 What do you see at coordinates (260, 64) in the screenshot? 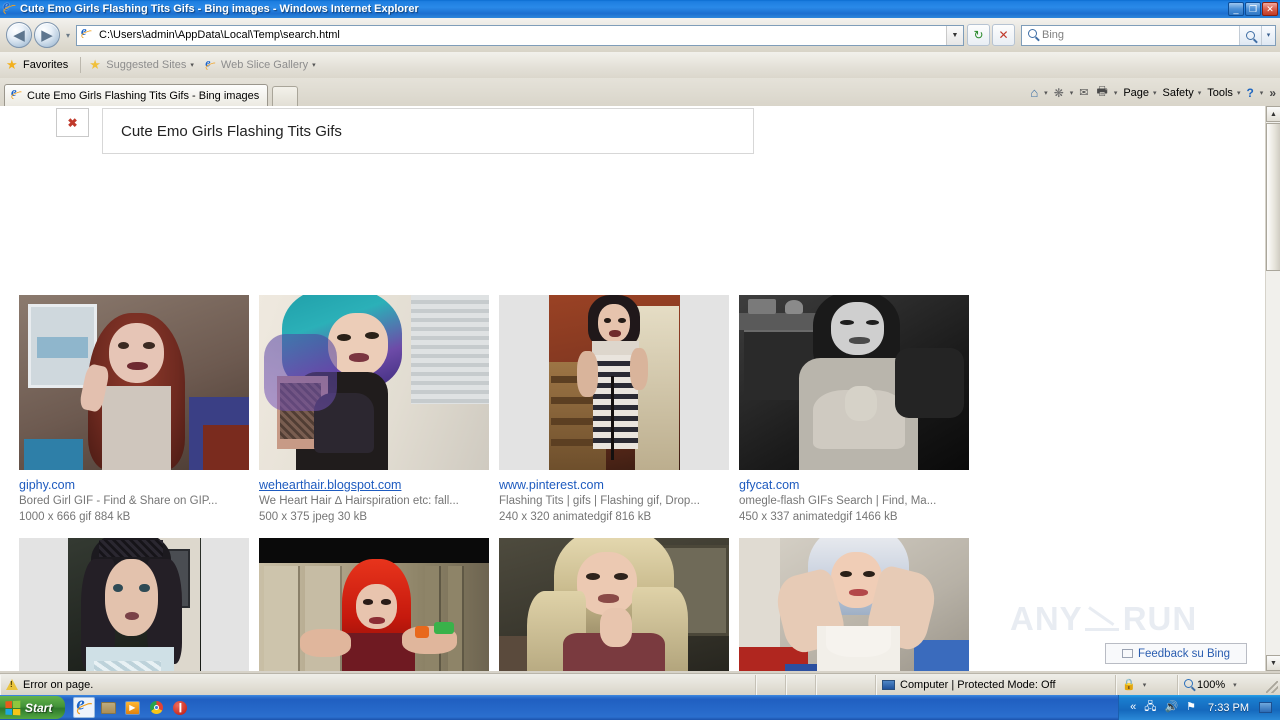
I see `web-slice-gallery-button: Web Slice Gallery ▾` at bounding box center [260, 64].